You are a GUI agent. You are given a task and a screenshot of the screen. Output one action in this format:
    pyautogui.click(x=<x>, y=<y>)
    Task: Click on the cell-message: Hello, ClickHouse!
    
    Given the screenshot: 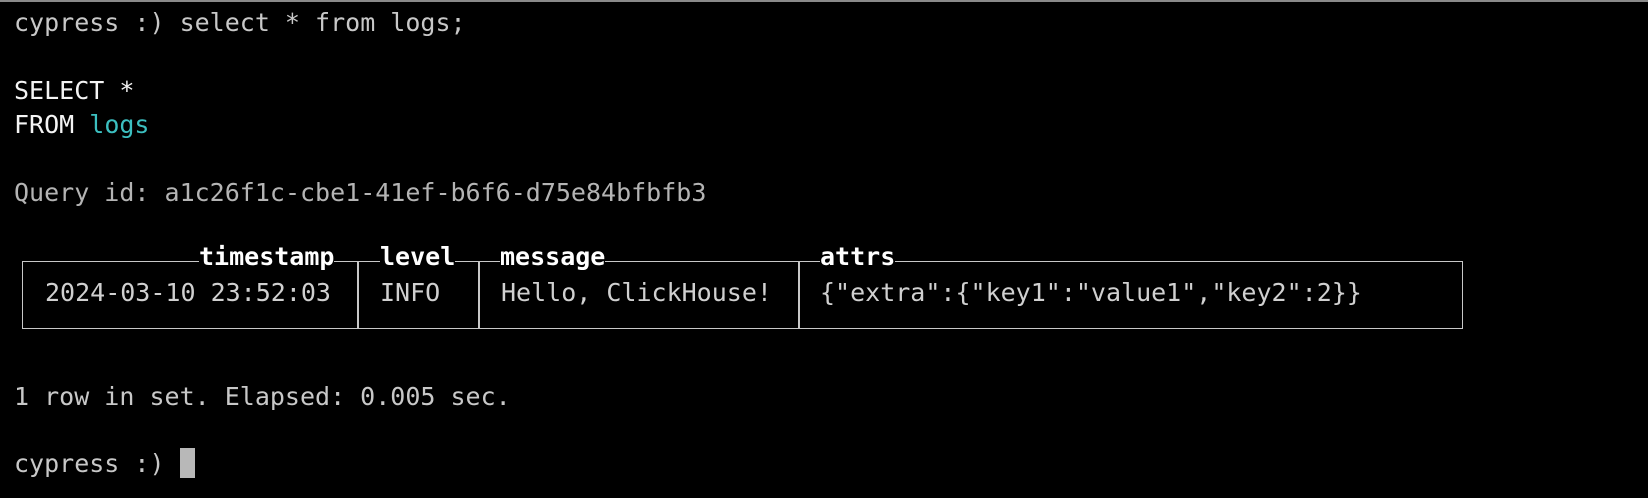 What is the action you would take?
    pyautogui.click(x=636, y=292)
    